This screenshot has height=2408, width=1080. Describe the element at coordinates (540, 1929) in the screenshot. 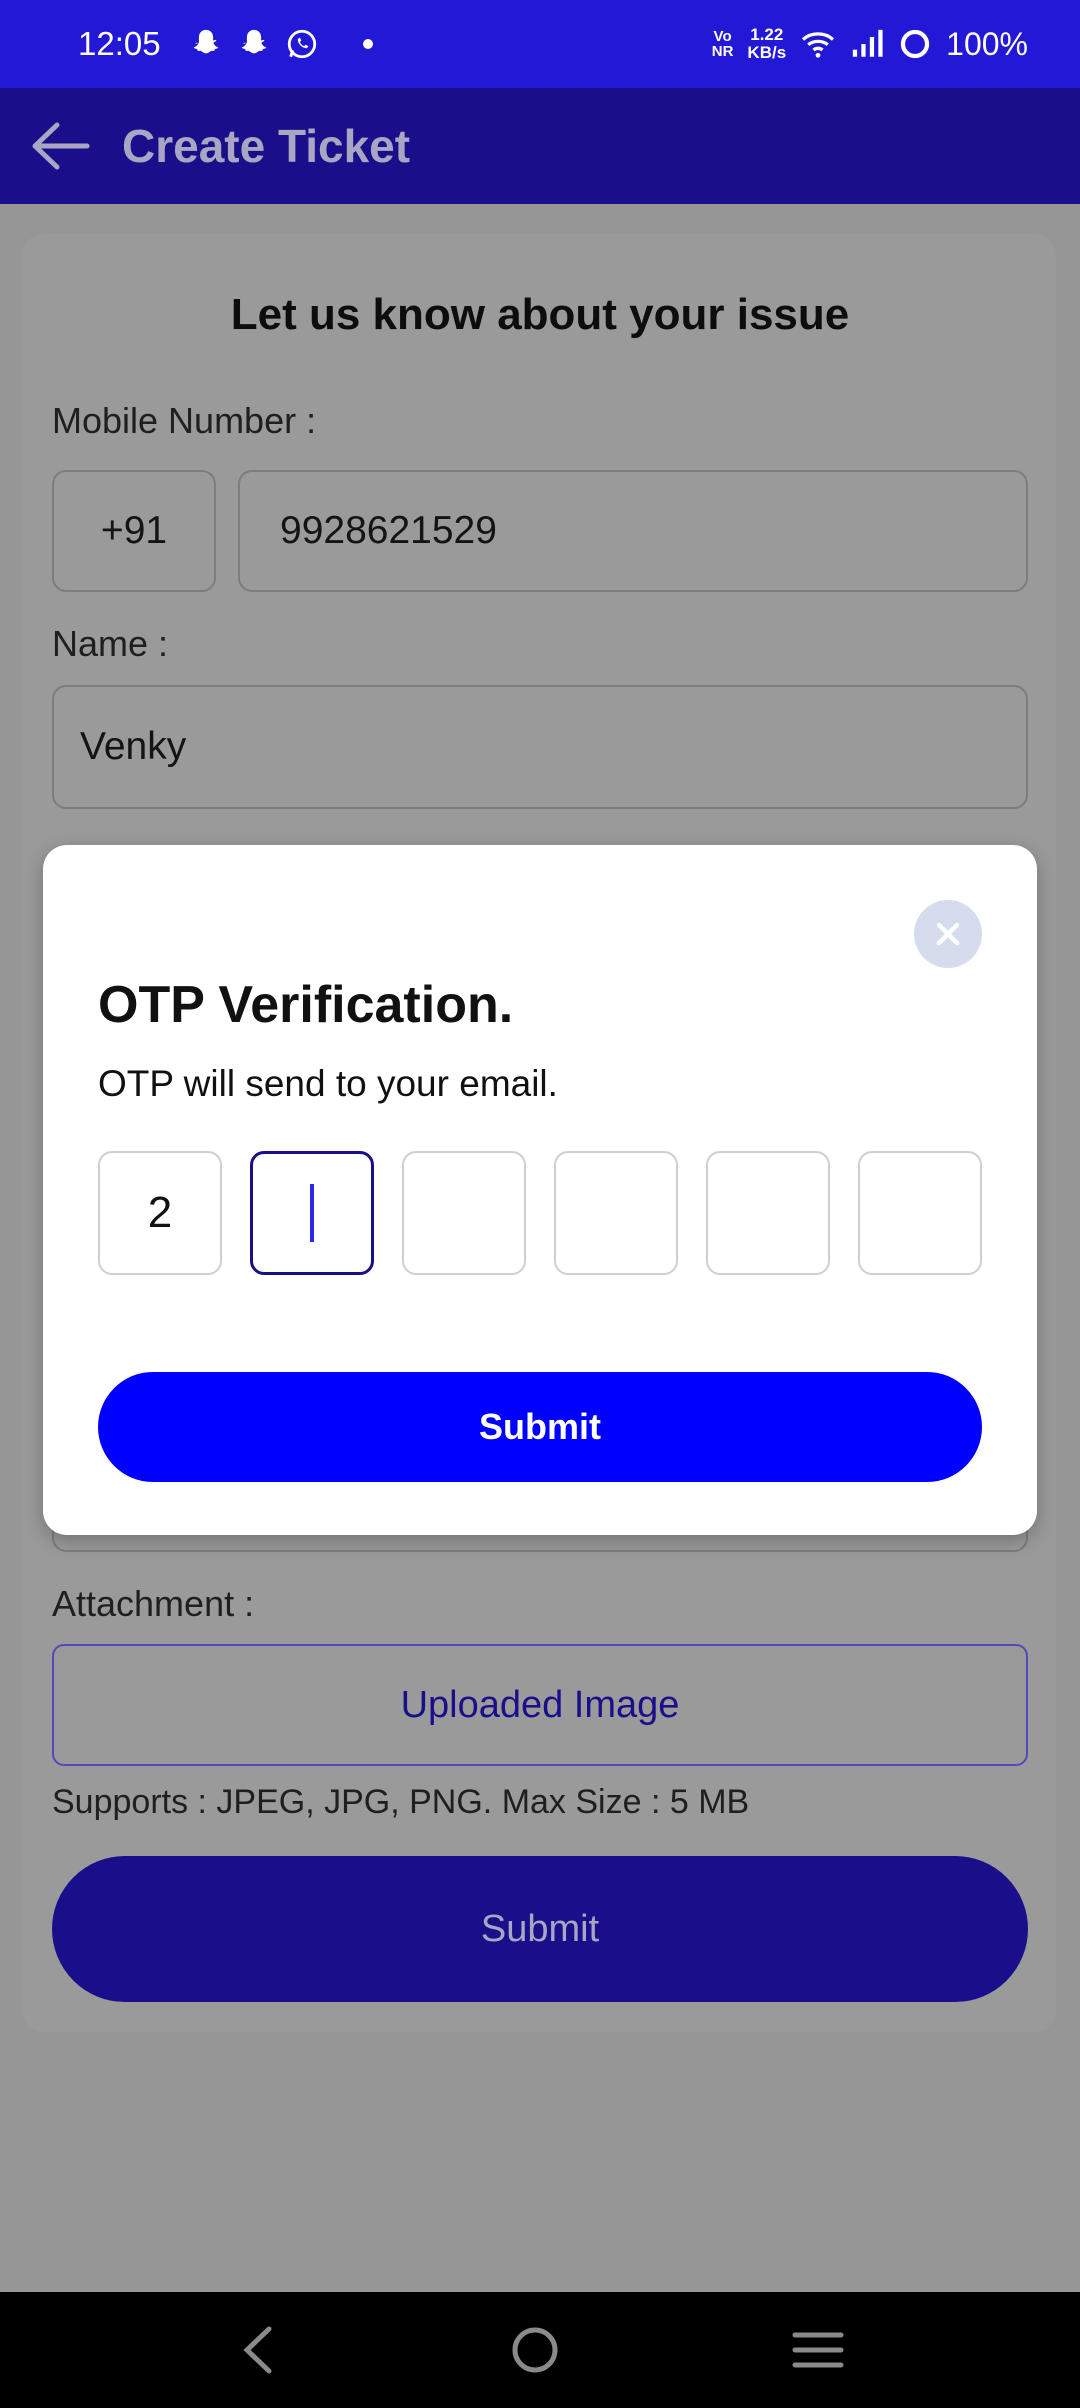

I see `form-submit-button: Submit` at that location.